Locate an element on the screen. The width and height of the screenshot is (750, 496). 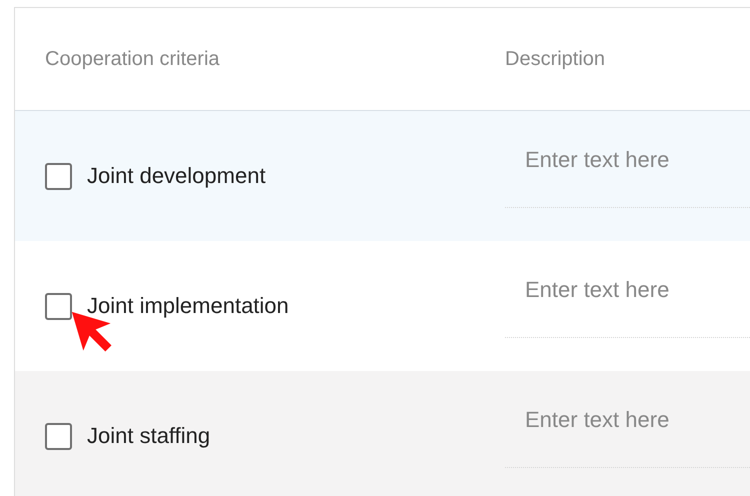
column-header: Description is located at coordinates (555, 59).